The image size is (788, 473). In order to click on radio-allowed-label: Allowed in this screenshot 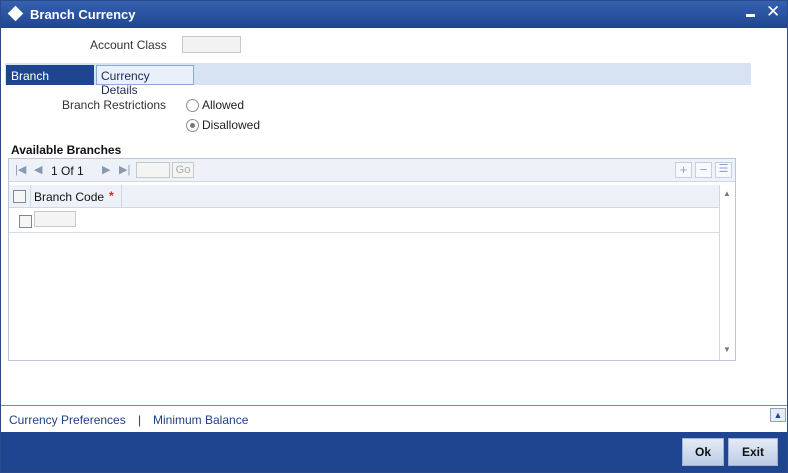, I will do `click(223, 105)`.